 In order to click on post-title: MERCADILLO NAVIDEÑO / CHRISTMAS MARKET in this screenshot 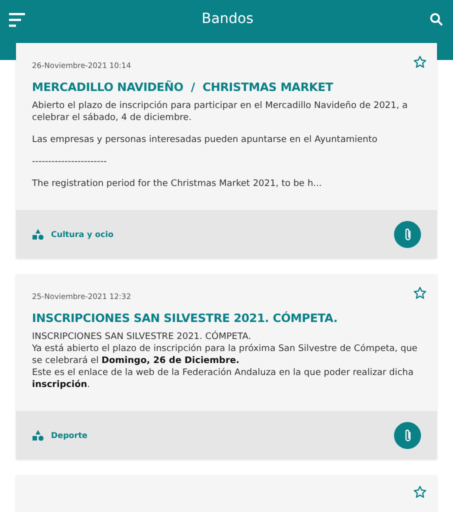, I will do `click(229, 87)`.